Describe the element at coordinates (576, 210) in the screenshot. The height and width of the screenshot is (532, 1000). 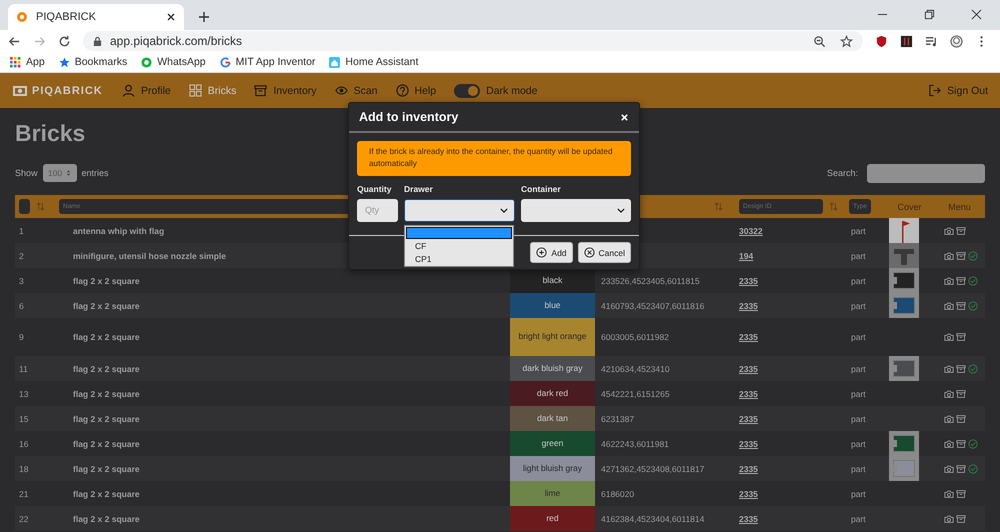
I see `container-select` at that location.